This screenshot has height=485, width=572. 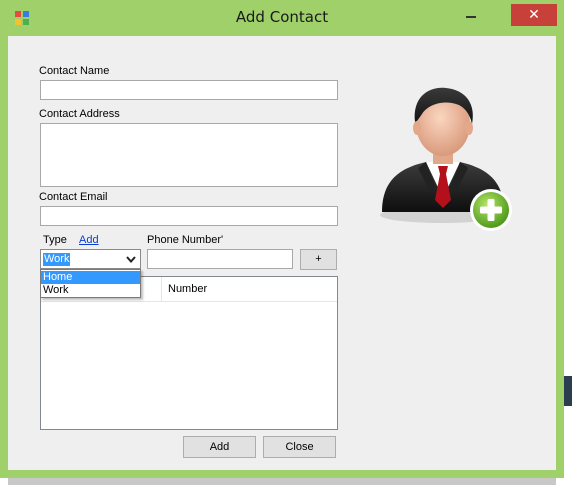 What do you see at coordinates (185, 240) in the screenshot?
I see `phone-number-label: Phone Number'` at bounding box center [185, 240].